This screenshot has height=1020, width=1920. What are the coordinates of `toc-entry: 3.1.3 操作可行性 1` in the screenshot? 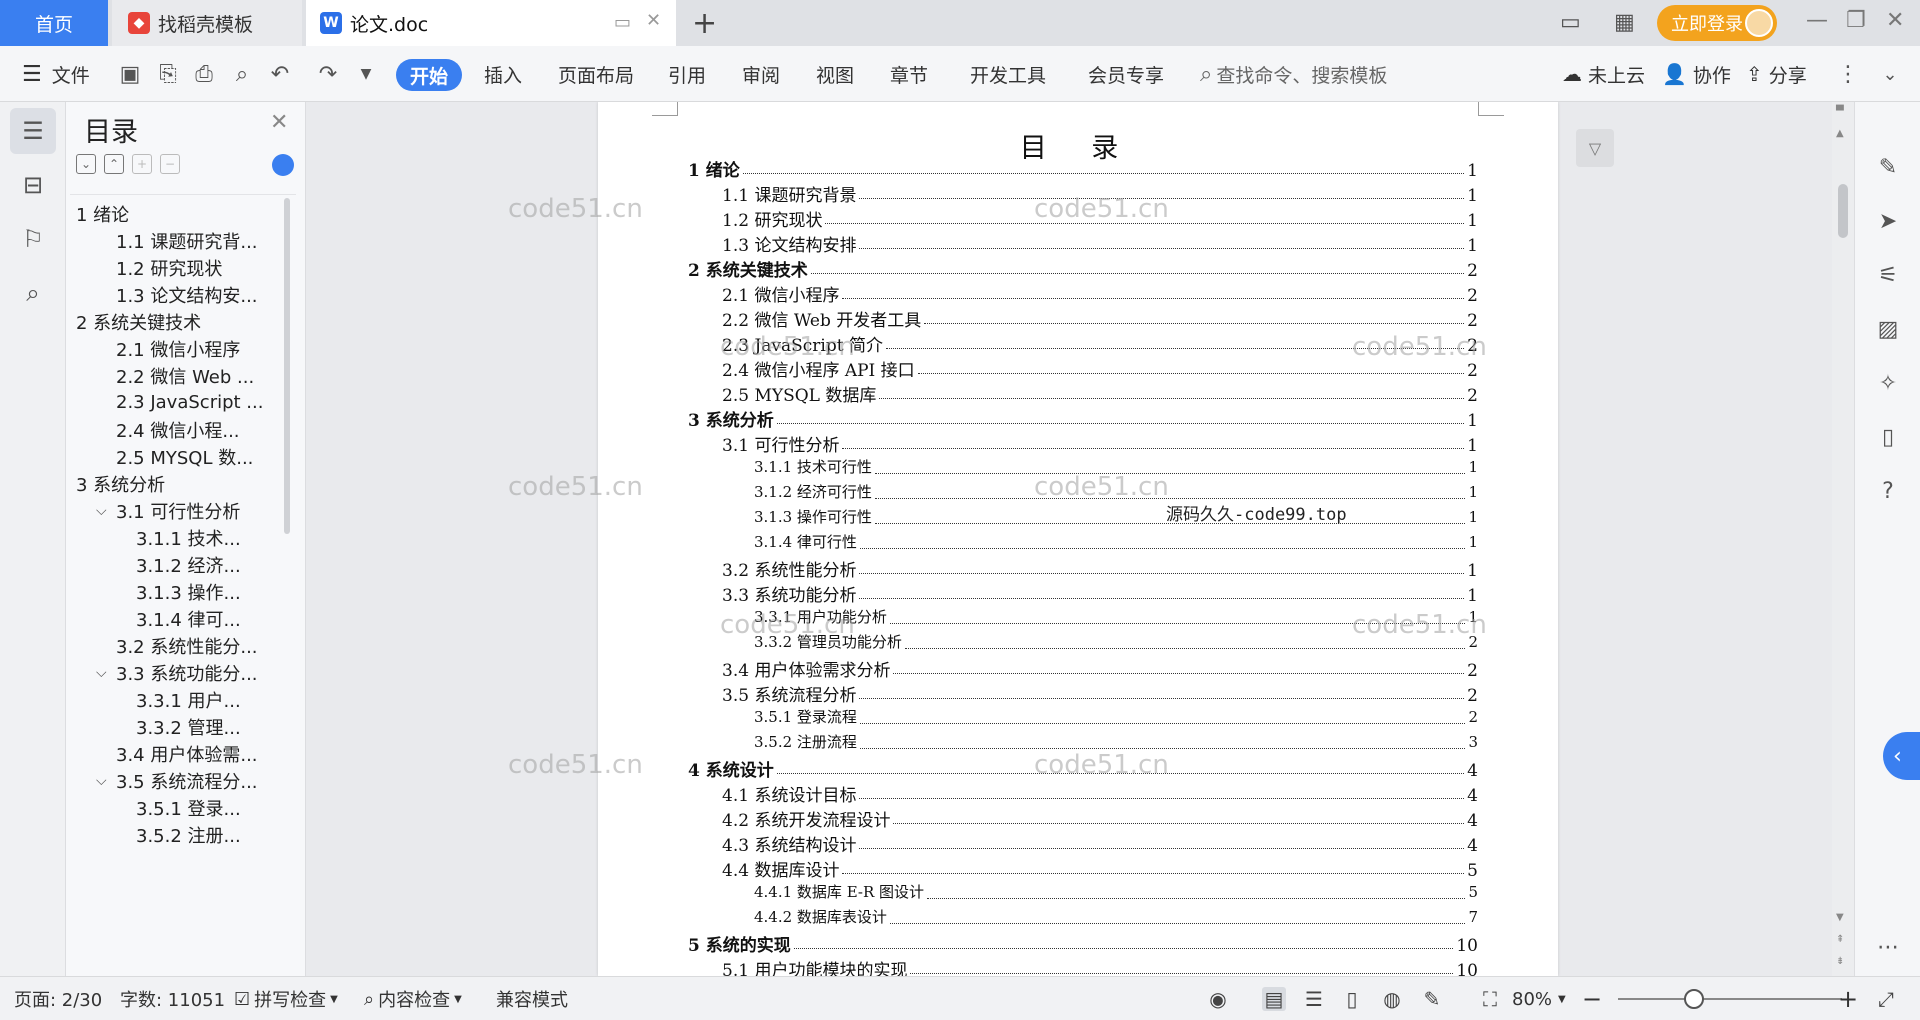 It's located at (1116, 518).